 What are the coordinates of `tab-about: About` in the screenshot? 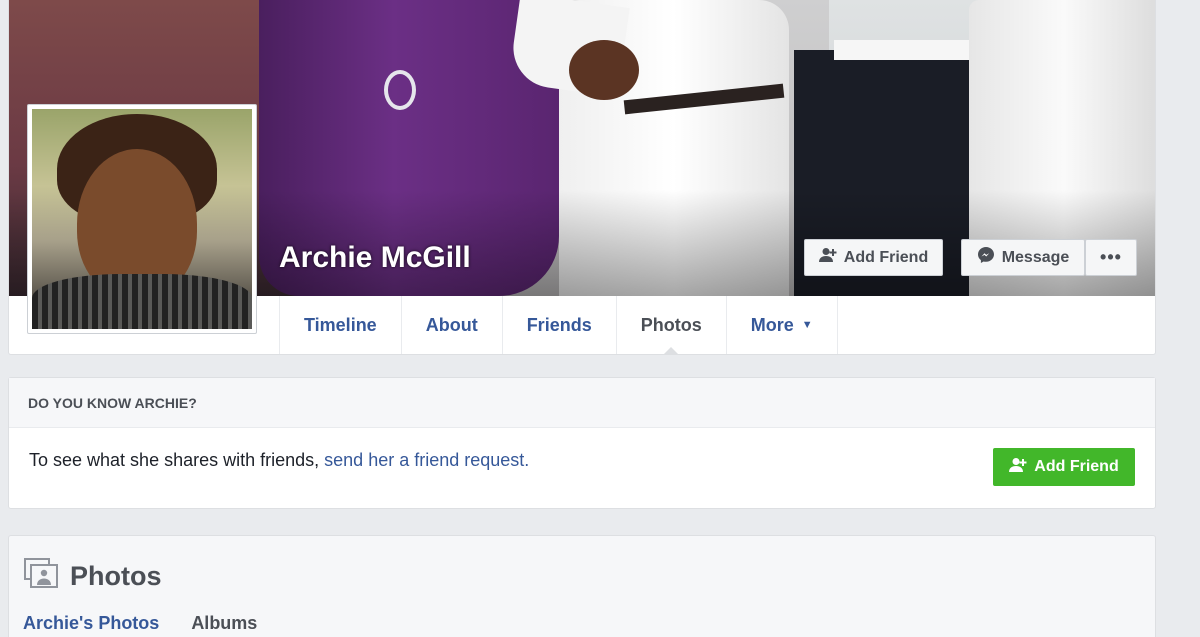 It's located at (452, 325).